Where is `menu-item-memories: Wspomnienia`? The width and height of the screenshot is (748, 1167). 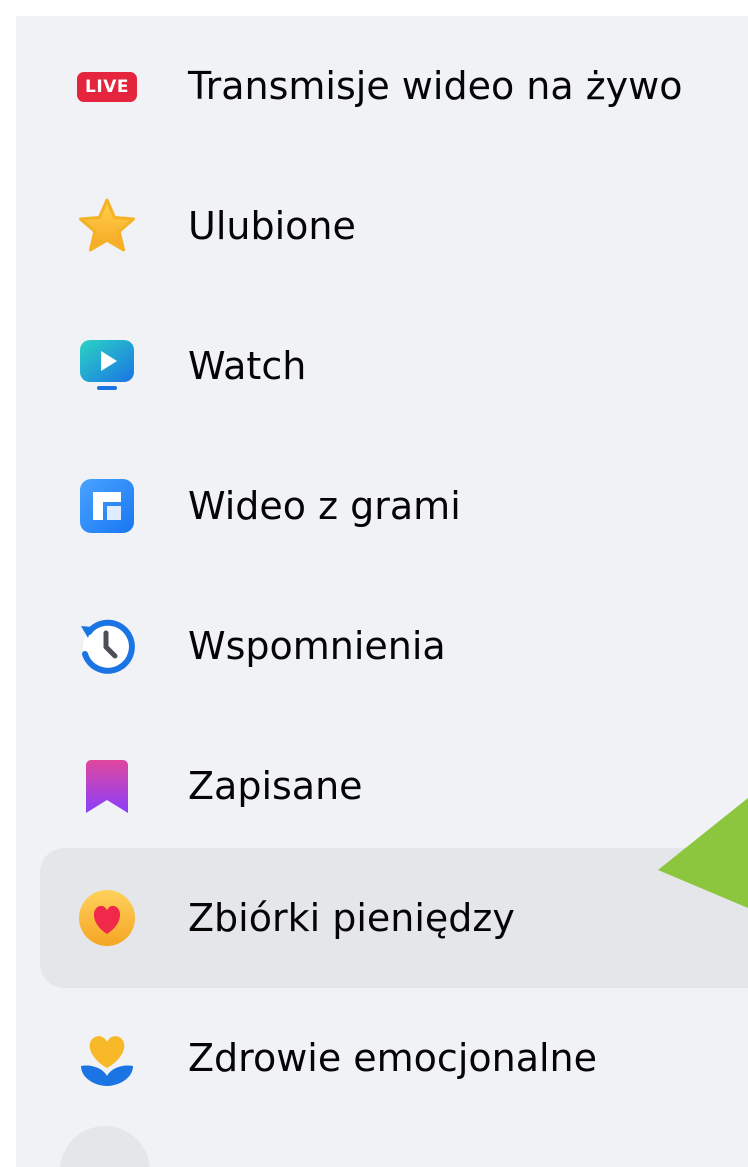 menu-item-memories: Wspomnienia is located at coordinates (394, 646).